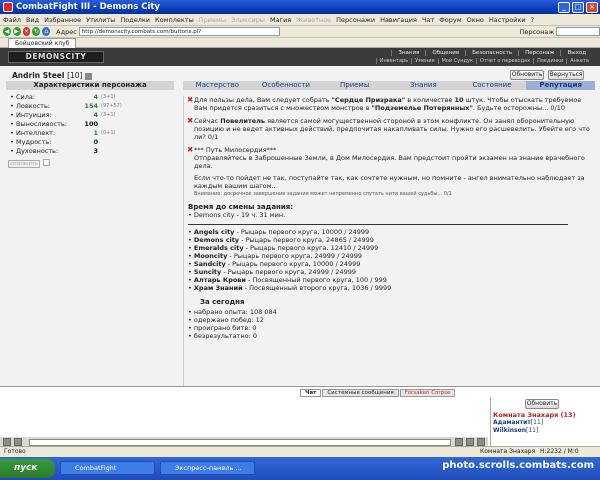 This screenshot has width=600, height=480. Describe the element at coordinates (313, 20) in the screenshot. I see `menu-item: Животное` at that location.